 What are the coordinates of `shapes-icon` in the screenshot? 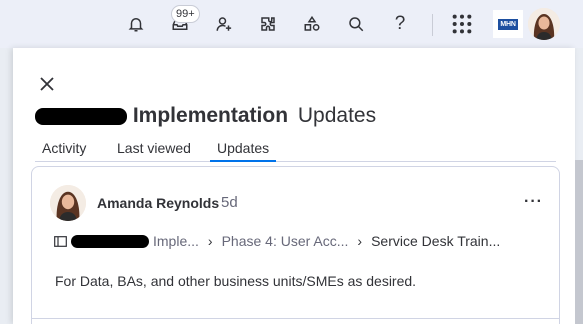 It's located at (312, 24).